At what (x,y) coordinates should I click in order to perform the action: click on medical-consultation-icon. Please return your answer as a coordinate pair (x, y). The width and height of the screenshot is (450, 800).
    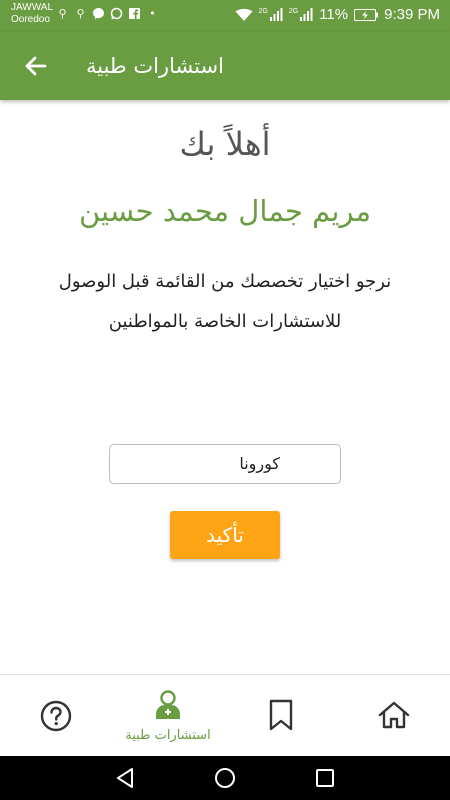
    Looking at the image, I should click on (168, 704).